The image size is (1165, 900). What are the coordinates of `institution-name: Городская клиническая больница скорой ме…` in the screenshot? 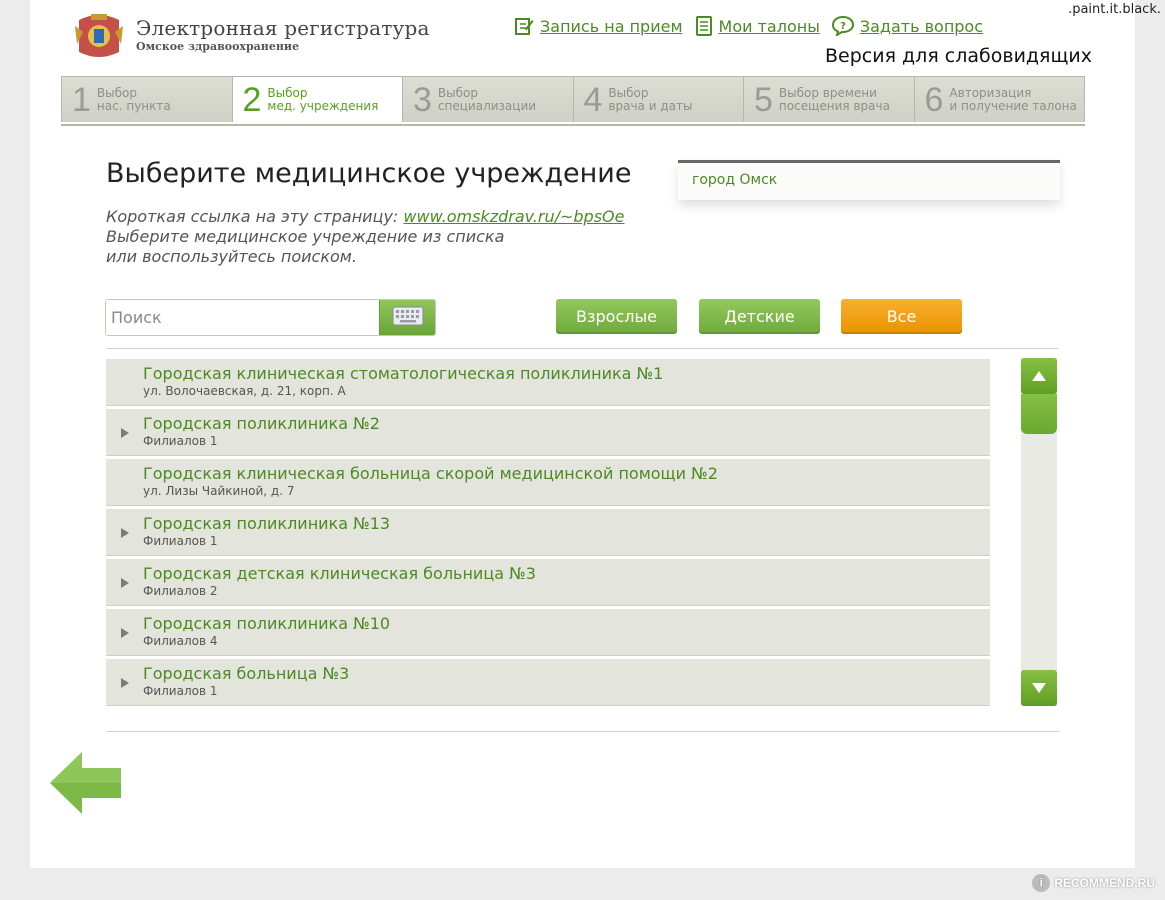 It's located at (430, 473).